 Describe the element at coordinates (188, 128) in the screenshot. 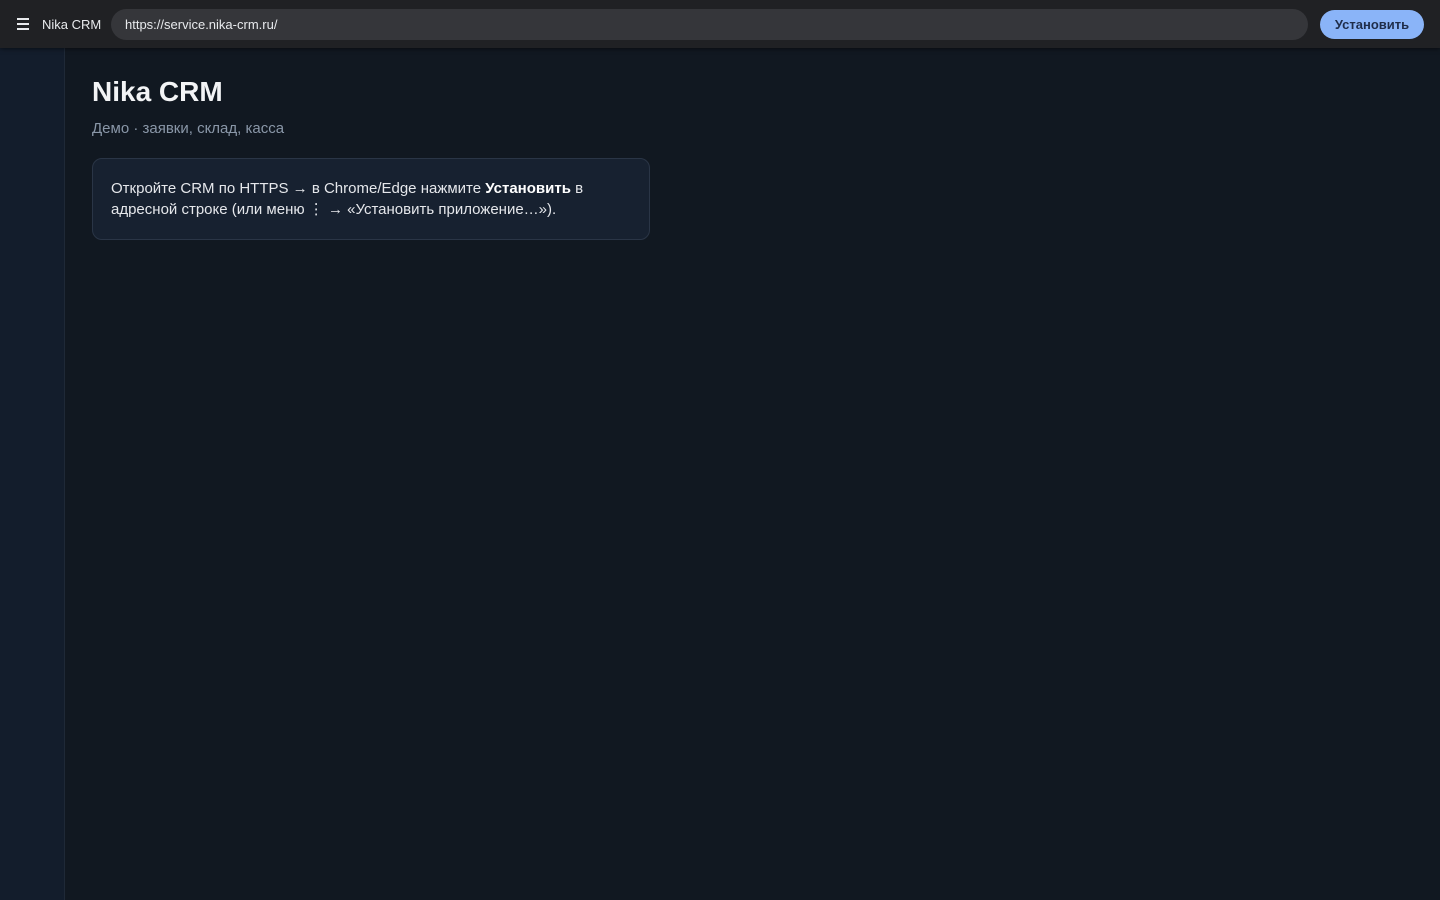

I see `page-subtitle: Демо · заявки, склад, касса` at that location.